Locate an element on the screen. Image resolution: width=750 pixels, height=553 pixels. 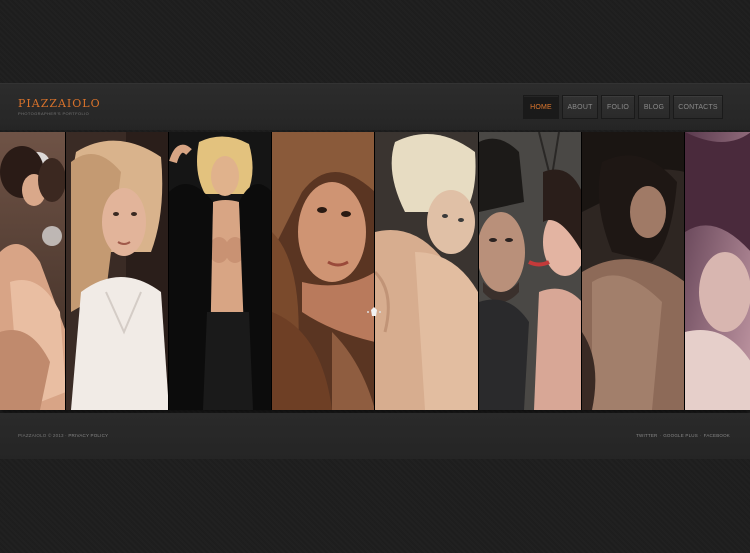
google-plus-link: GOOGLE PLUS is located at coordinates (680, 435).